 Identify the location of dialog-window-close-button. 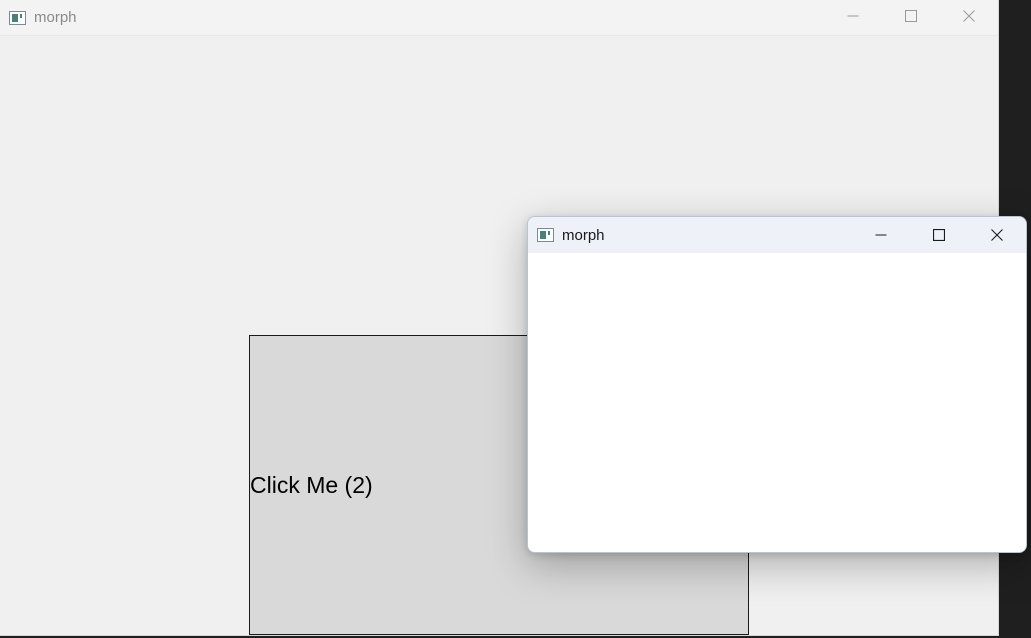
(997, 235).